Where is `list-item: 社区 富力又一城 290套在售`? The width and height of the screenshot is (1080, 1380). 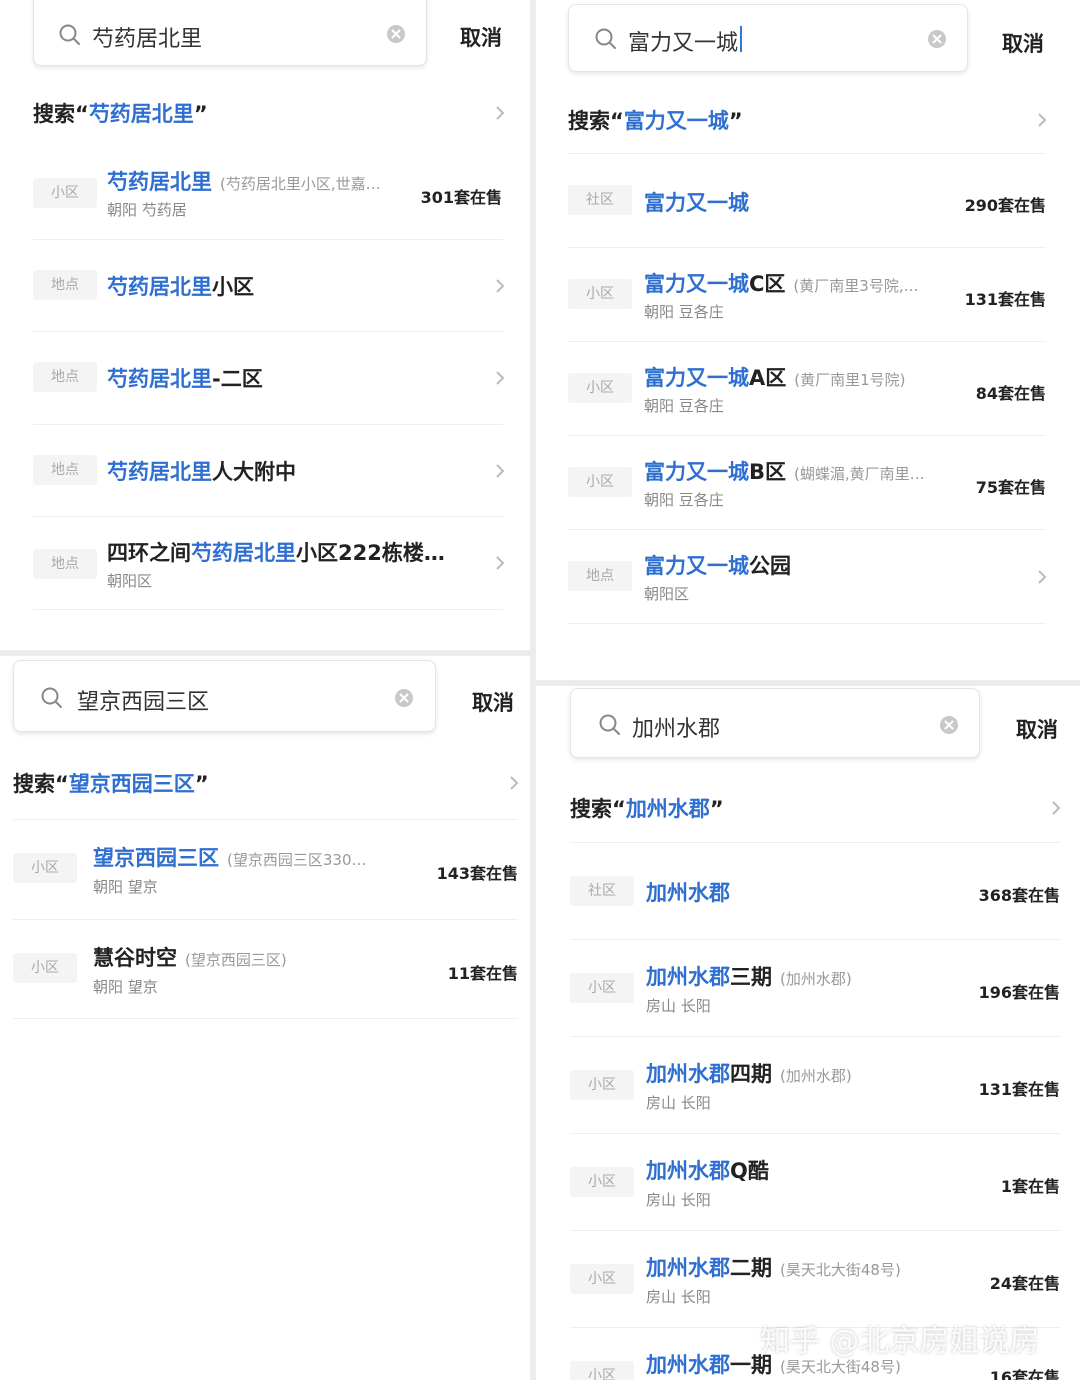
list-item: 社区 富力又一城 290套在售 is located at coordinates (808, 200).